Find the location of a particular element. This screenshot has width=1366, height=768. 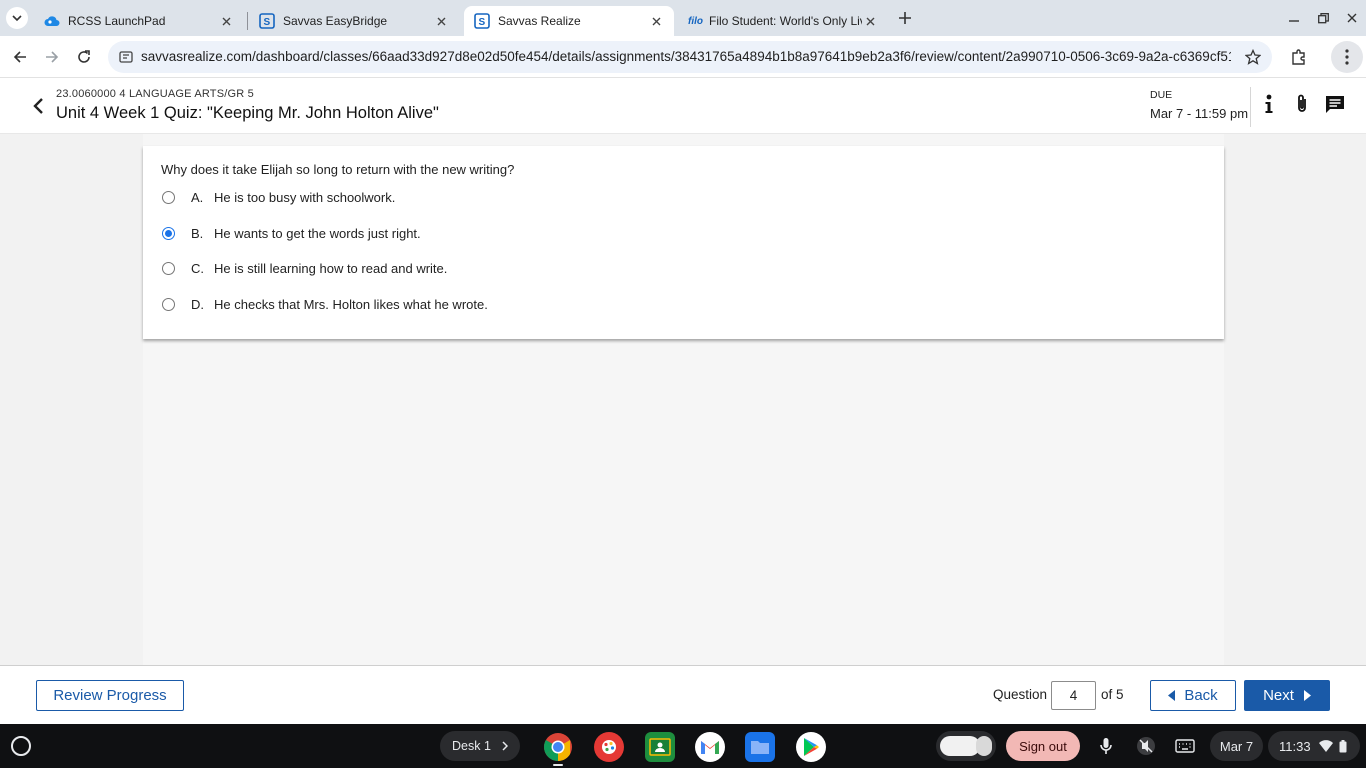

reload-icon is located at coordinates (84, 56).